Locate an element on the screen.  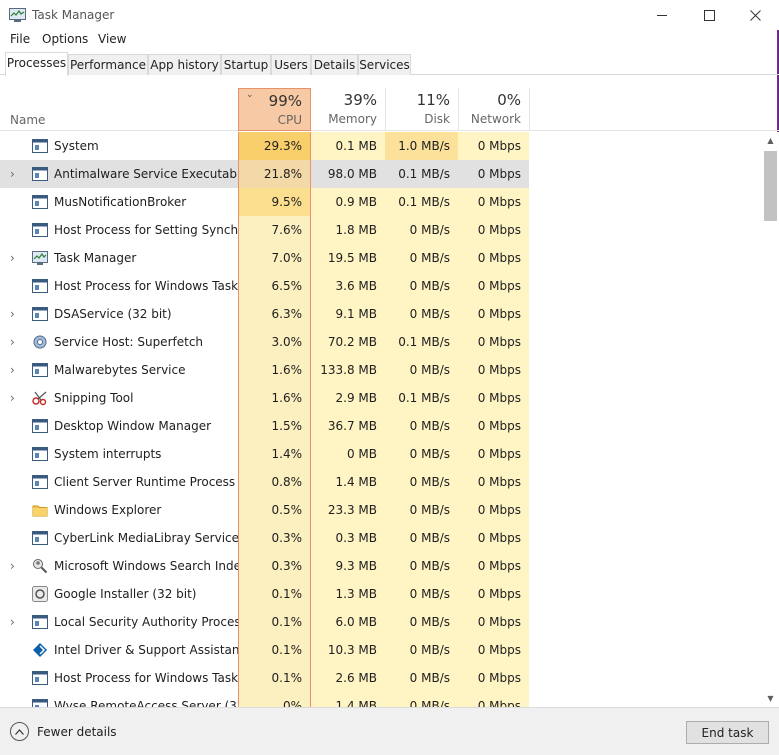
process-name-cell: › Service Host: Superfetch is located at coordinates (119, 342).